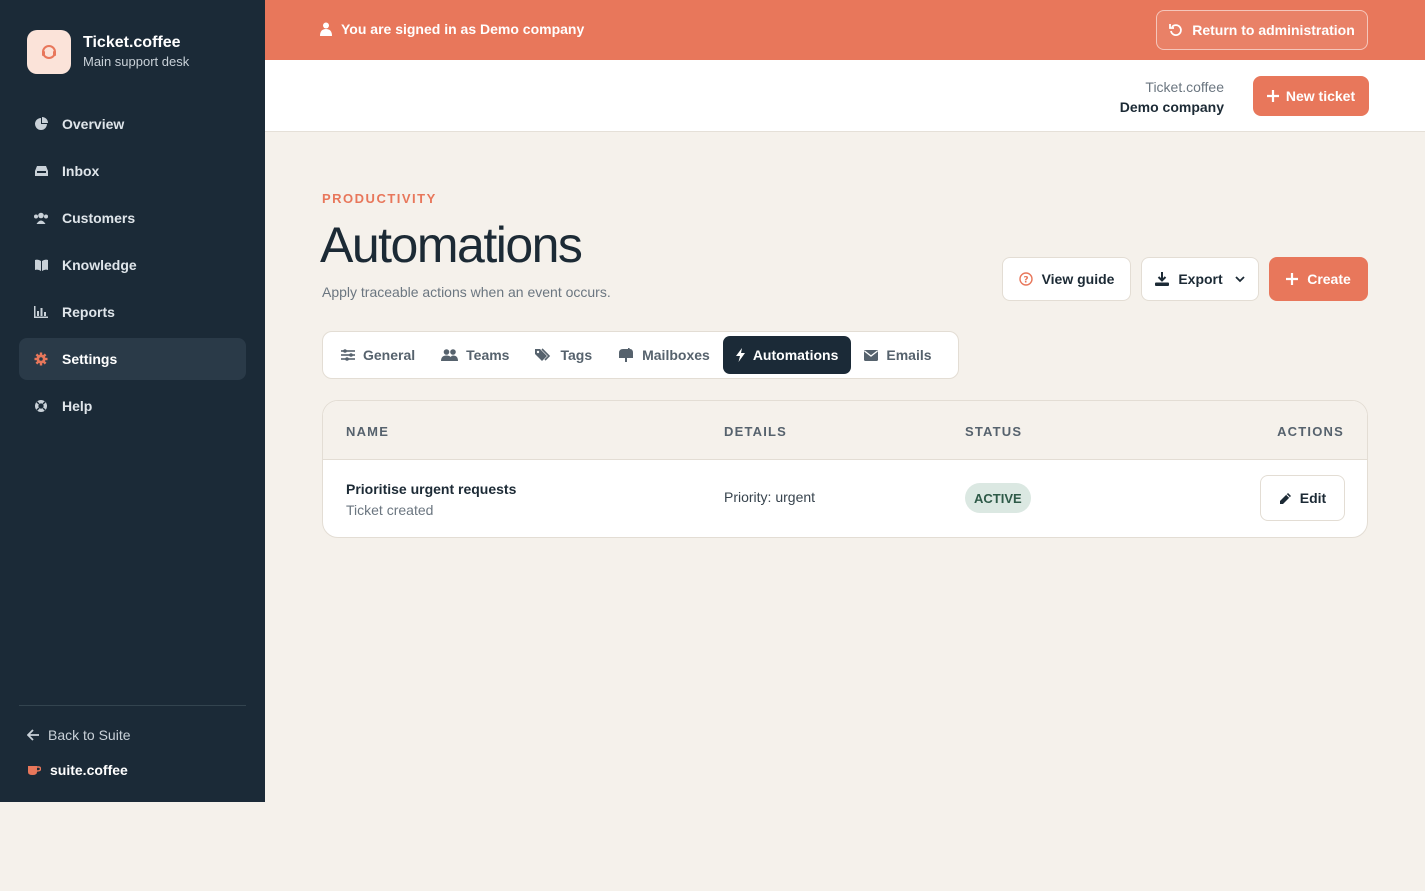  I want to click on tab-teams: Teams, so click(475, 355).